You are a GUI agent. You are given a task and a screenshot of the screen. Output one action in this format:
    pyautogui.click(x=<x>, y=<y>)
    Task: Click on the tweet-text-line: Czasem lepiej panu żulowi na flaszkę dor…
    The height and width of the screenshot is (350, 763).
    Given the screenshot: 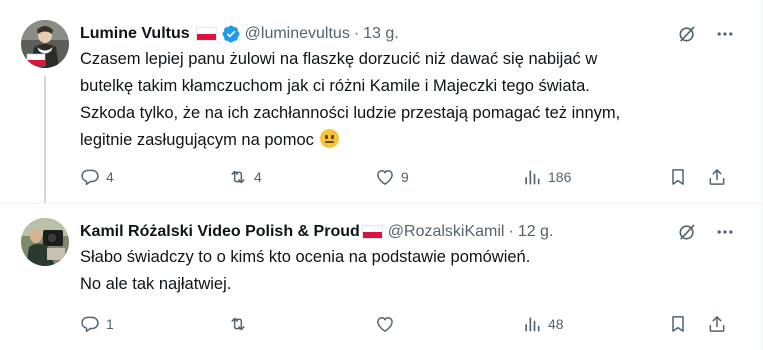 What is the action you would take?
    pyautogui.click(x=339, y=59)
    